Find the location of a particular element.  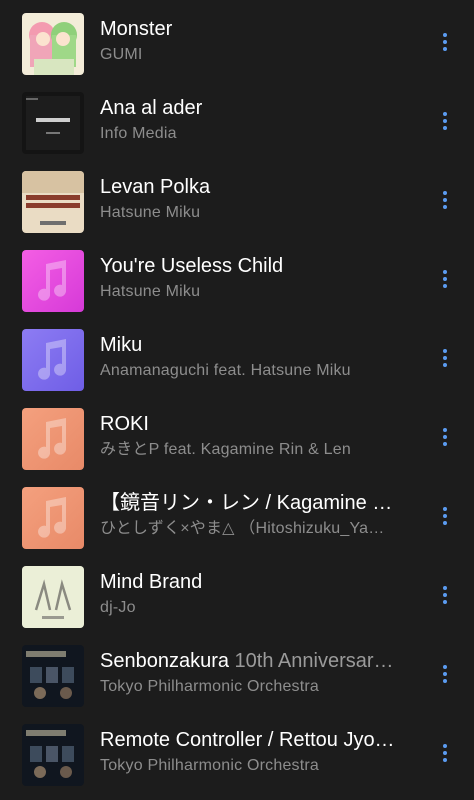

song-title: Mind Brand is located at coordinates (151, 582).